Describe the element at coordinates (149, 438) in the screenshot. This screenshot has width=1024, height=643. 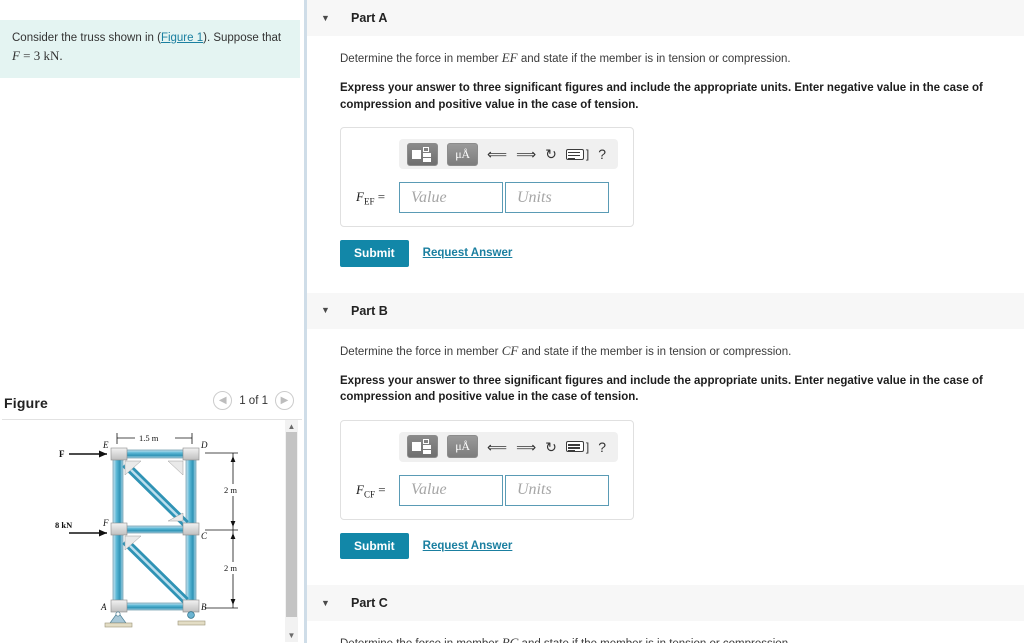
I see `svg-text: 1.5 m` at that location.